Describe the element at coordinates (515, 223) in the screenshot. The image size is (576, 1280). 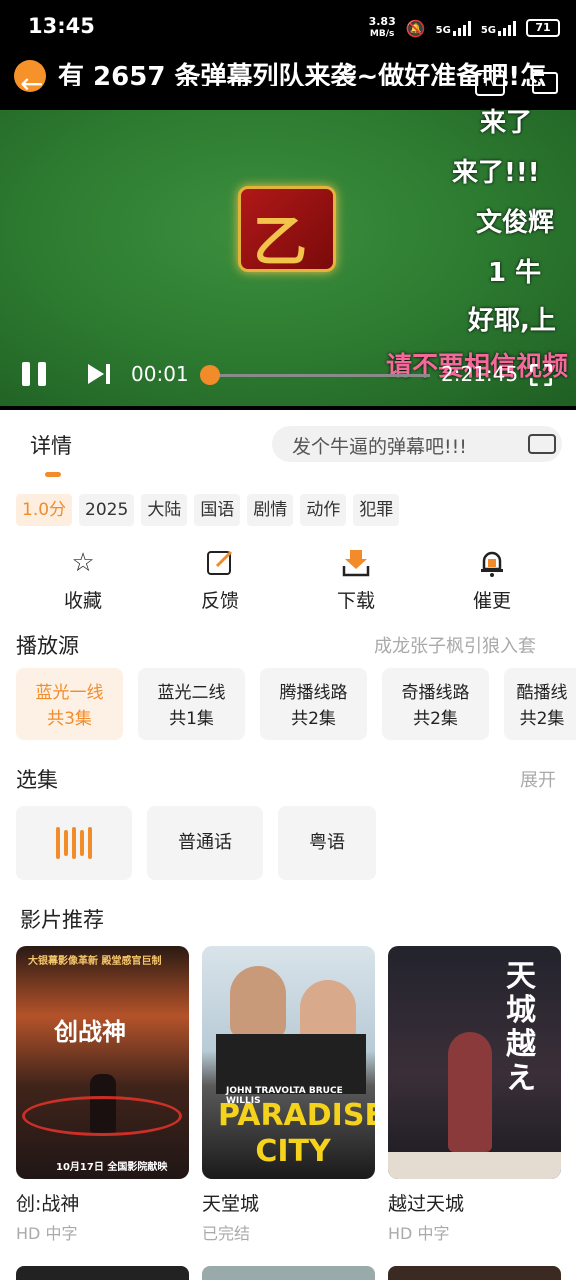
I see `danmu-comment: 文俊辉` at that location.